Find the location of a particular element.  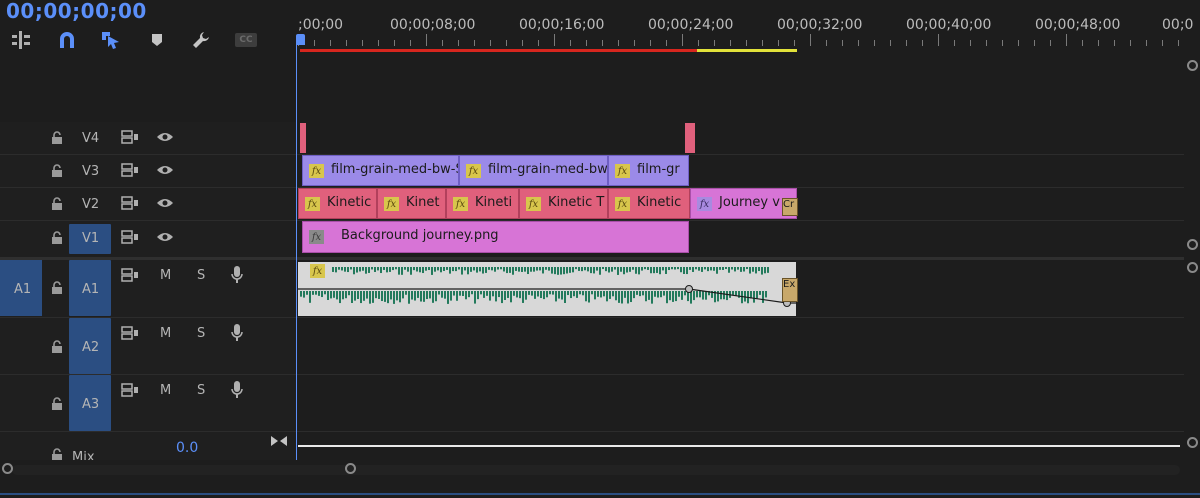

zoom-handle-right is located at coordinates (350, 468).